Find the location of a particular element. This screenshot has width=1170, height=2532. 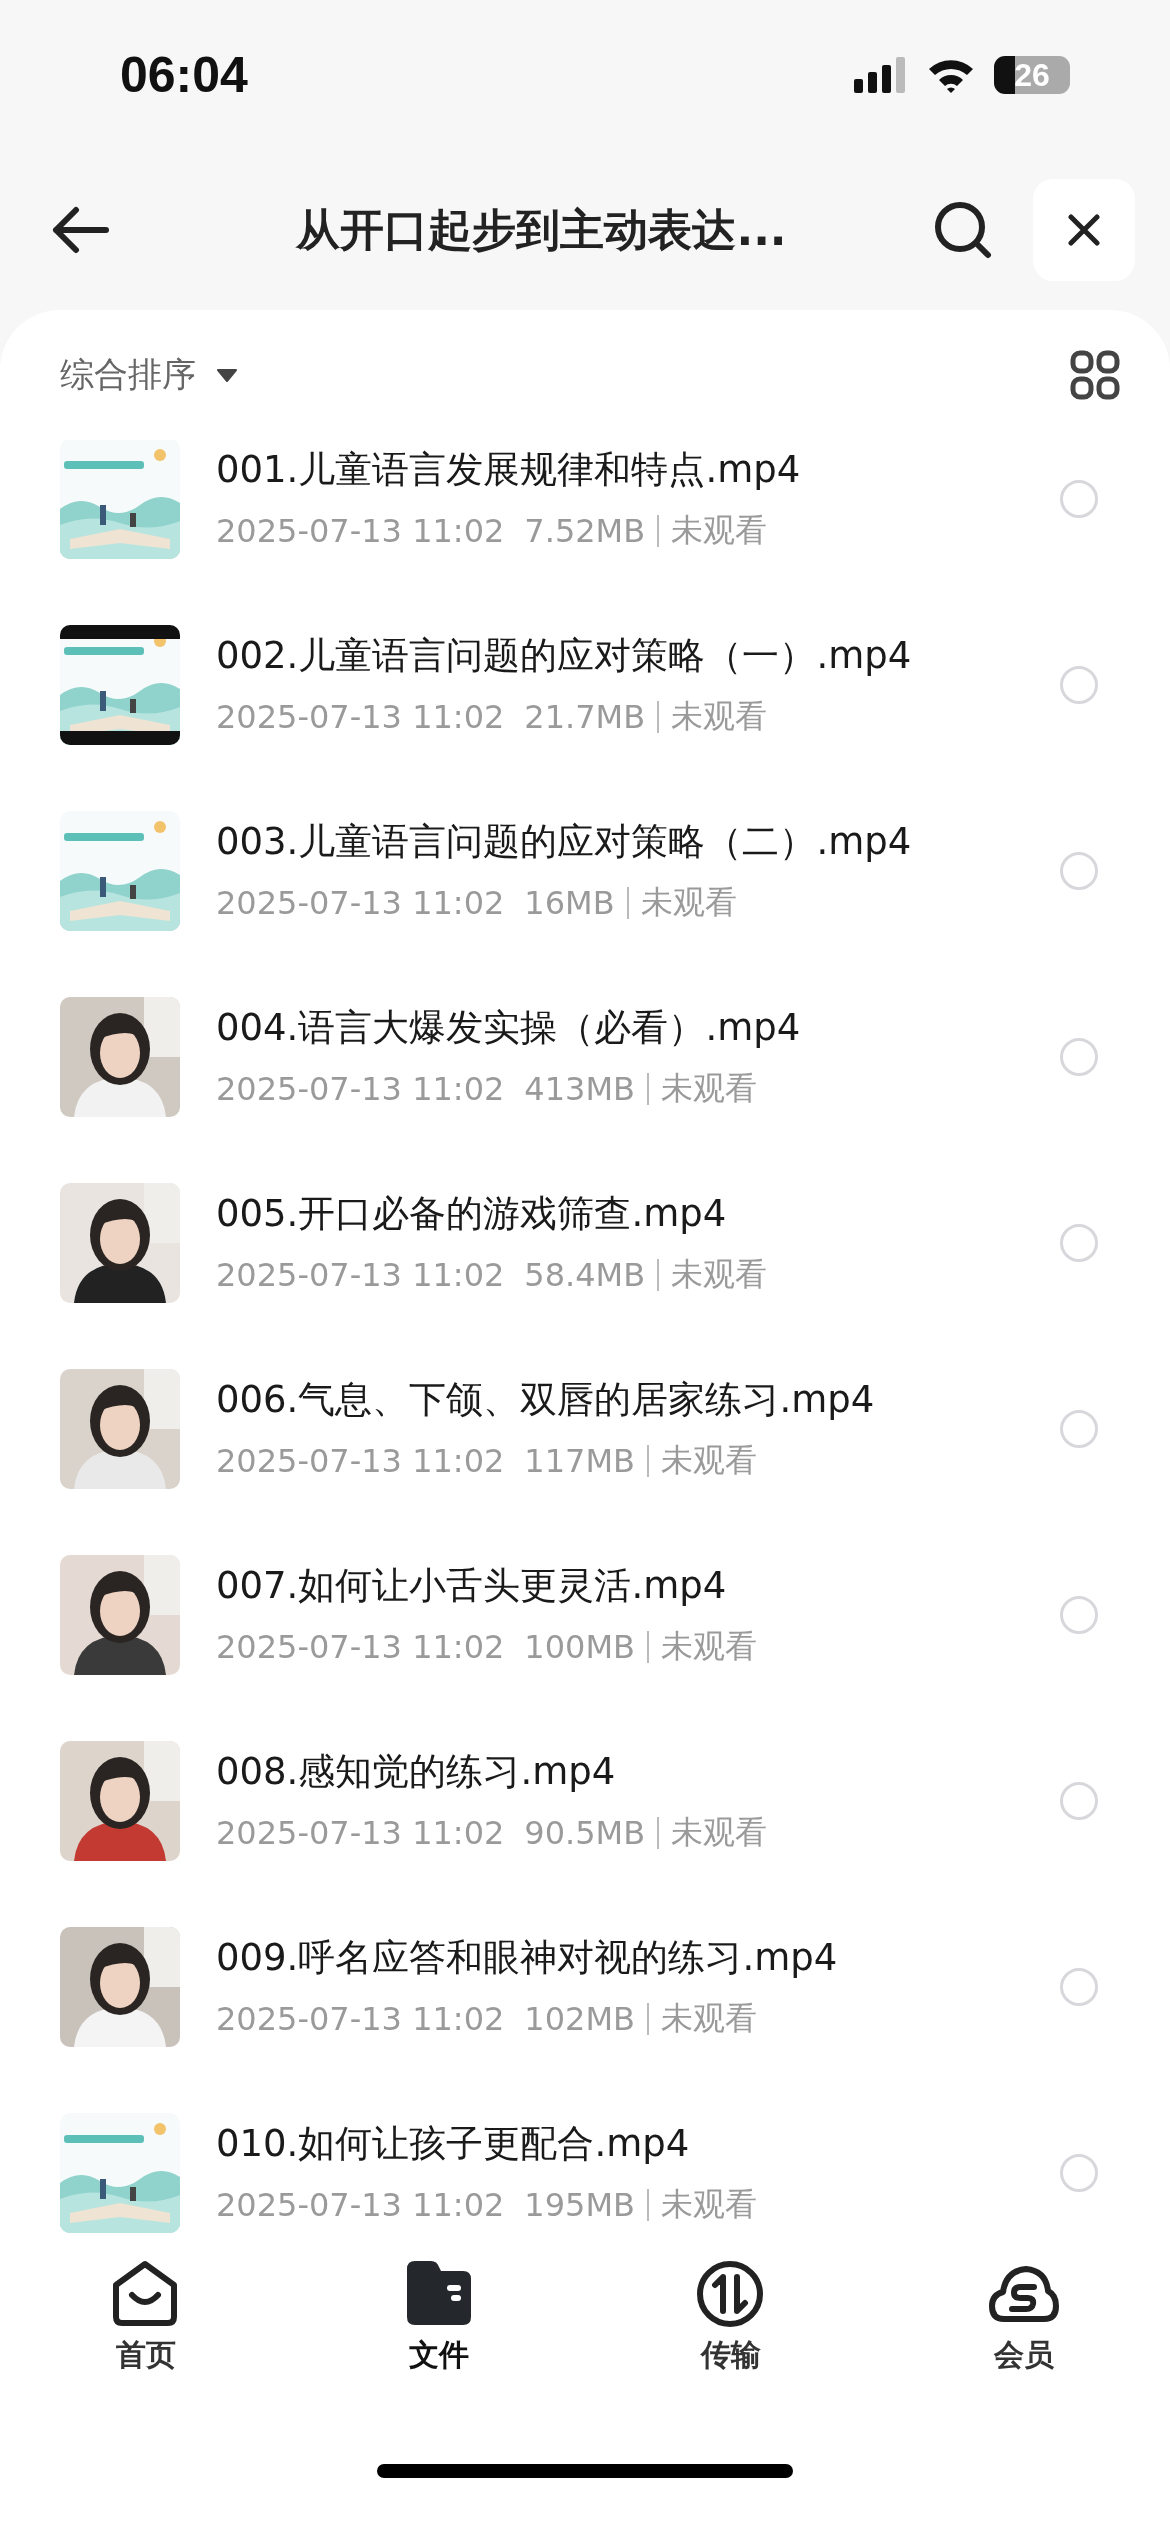

file-size: 117MB is located at coordinates (579, 1461).